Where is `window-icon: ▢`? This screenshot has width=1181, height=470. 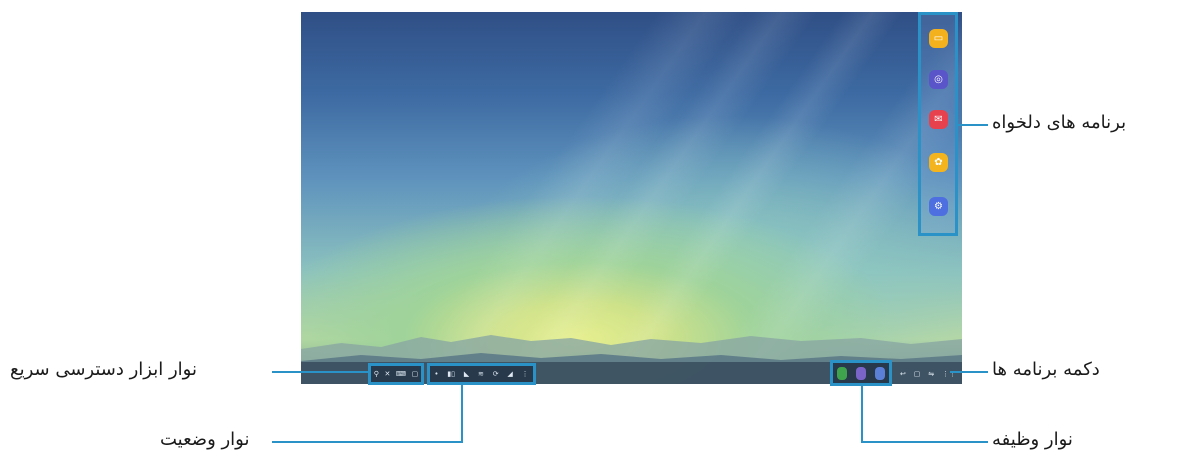 window-icon: ▢ is located at coordinates (415, 374).